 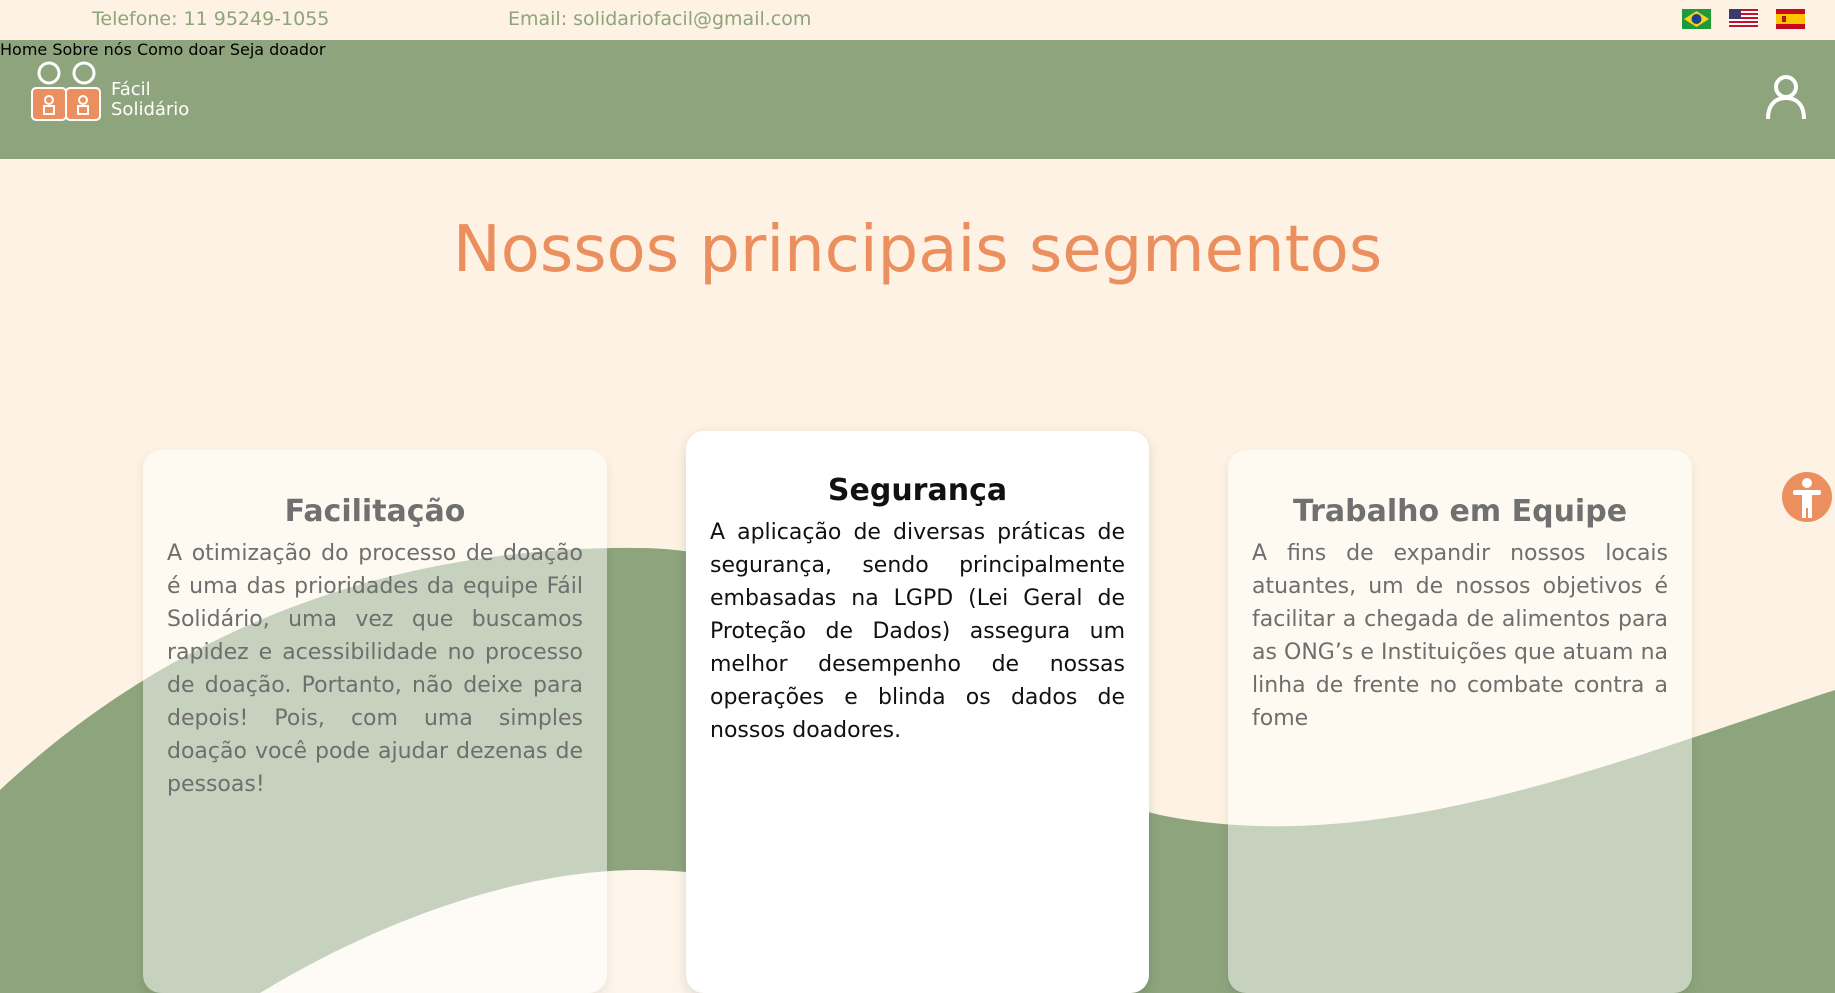 What do you see at coordinates (917, 490) in the screenshot?
I see `card-title: Segurança` at bounding box center [917, 490].